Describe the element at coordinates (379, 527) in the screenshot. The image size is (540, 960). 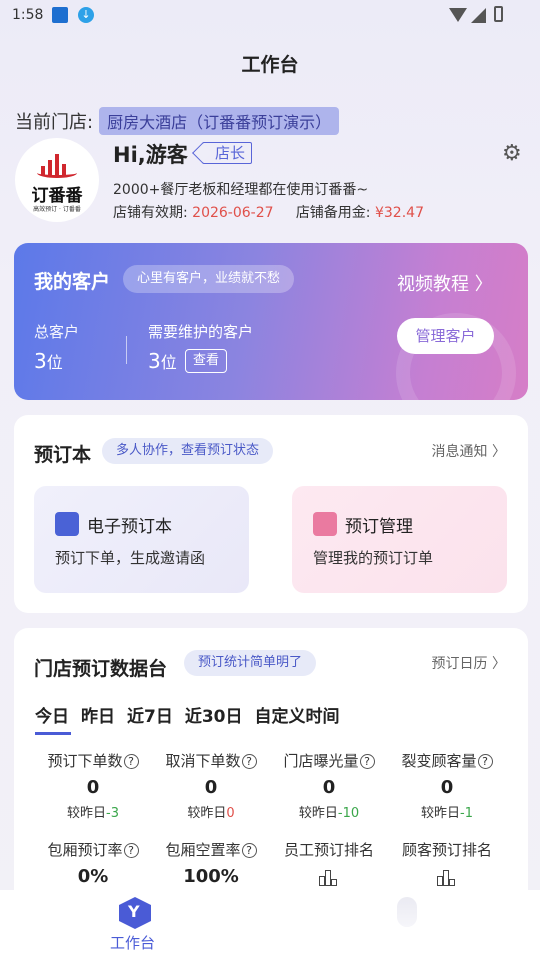
I see `tile-title: 预订管理` at that location.